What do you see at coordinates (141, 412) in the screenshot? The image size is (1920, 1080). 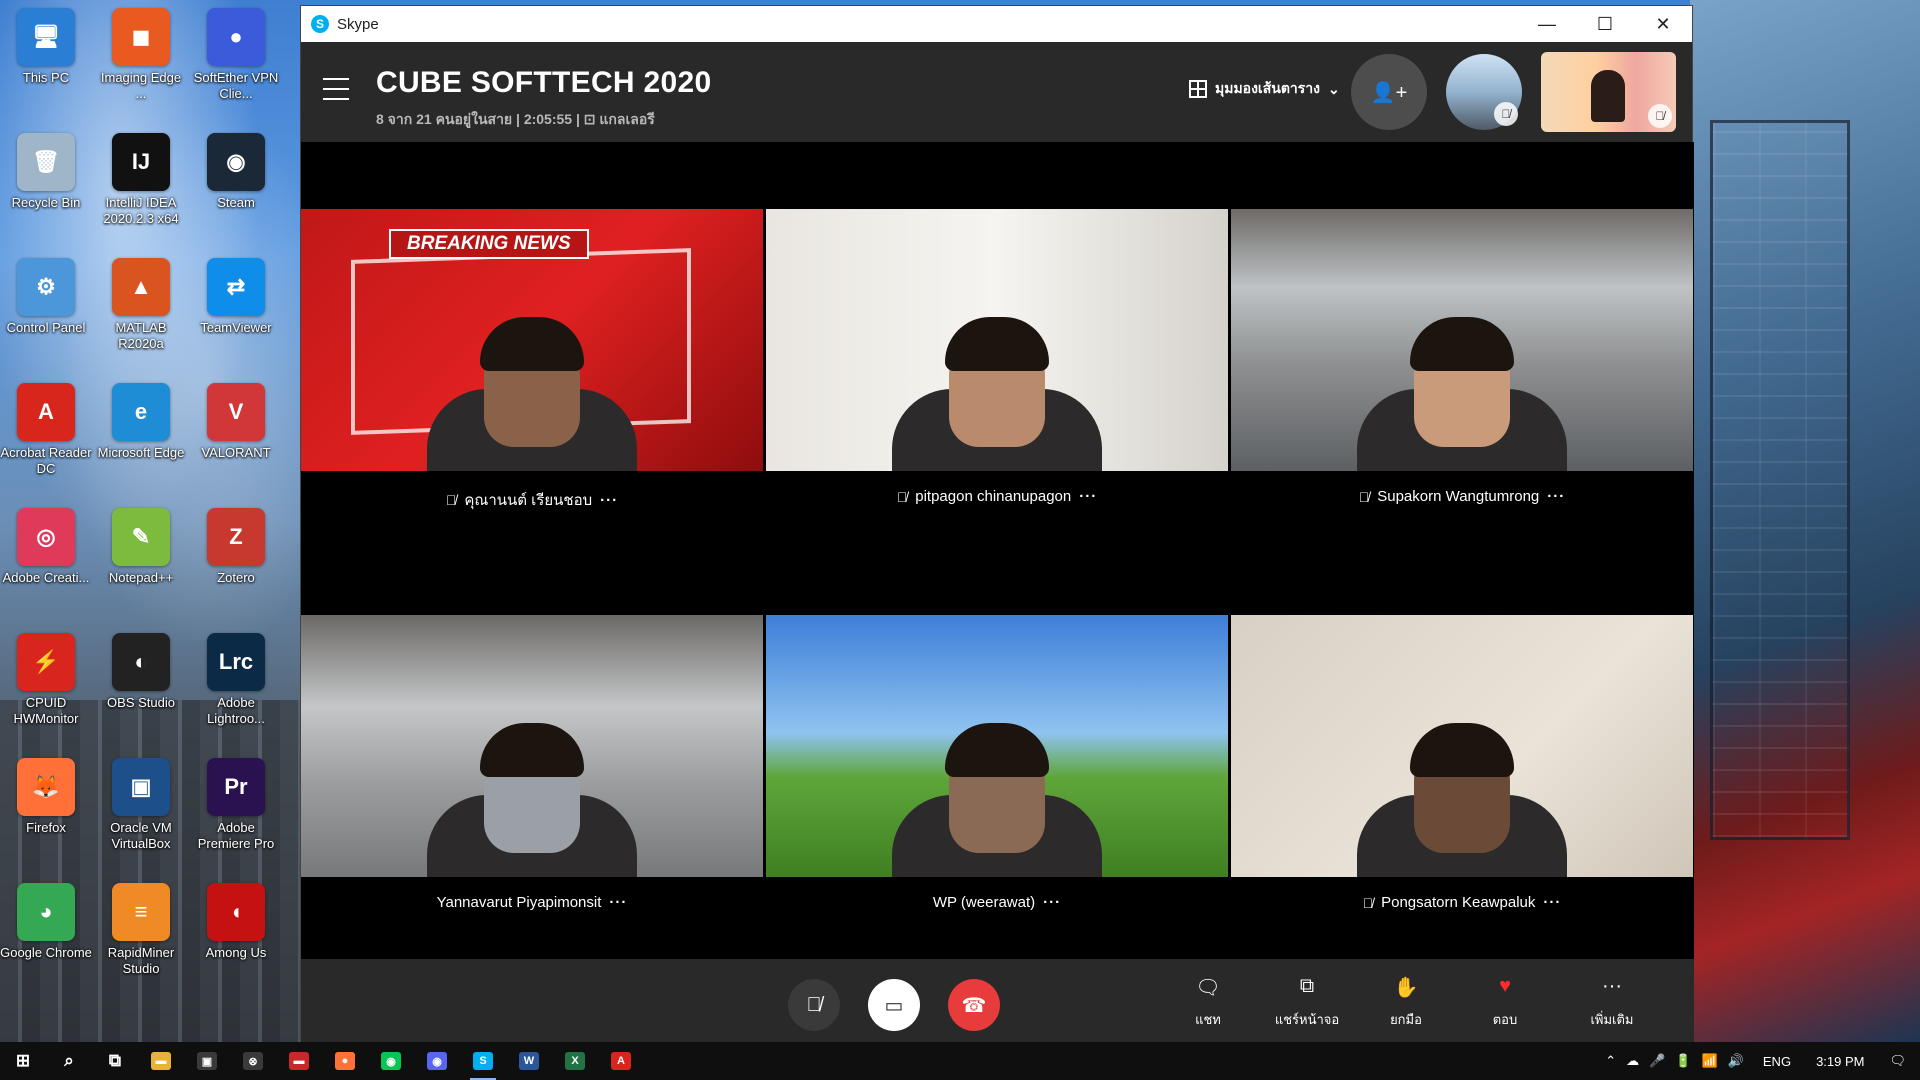 I see `app-icon: e` at bounding box center [141, 412].